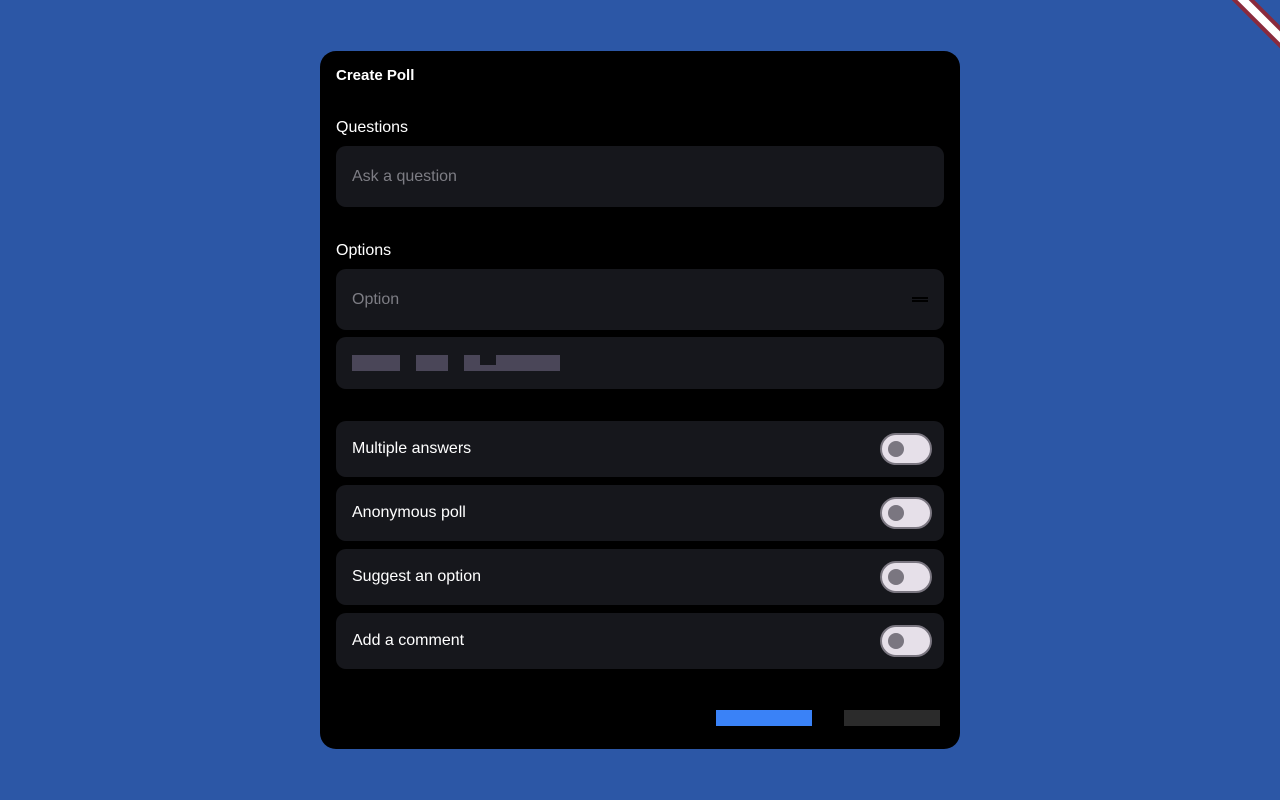 Image resolution: width=1280 pixels, height=800 pixels. Describe the element at coordinates (640, 641) in the screenshot. I see `toggle-row-add-comment: Add a comment` at that location.